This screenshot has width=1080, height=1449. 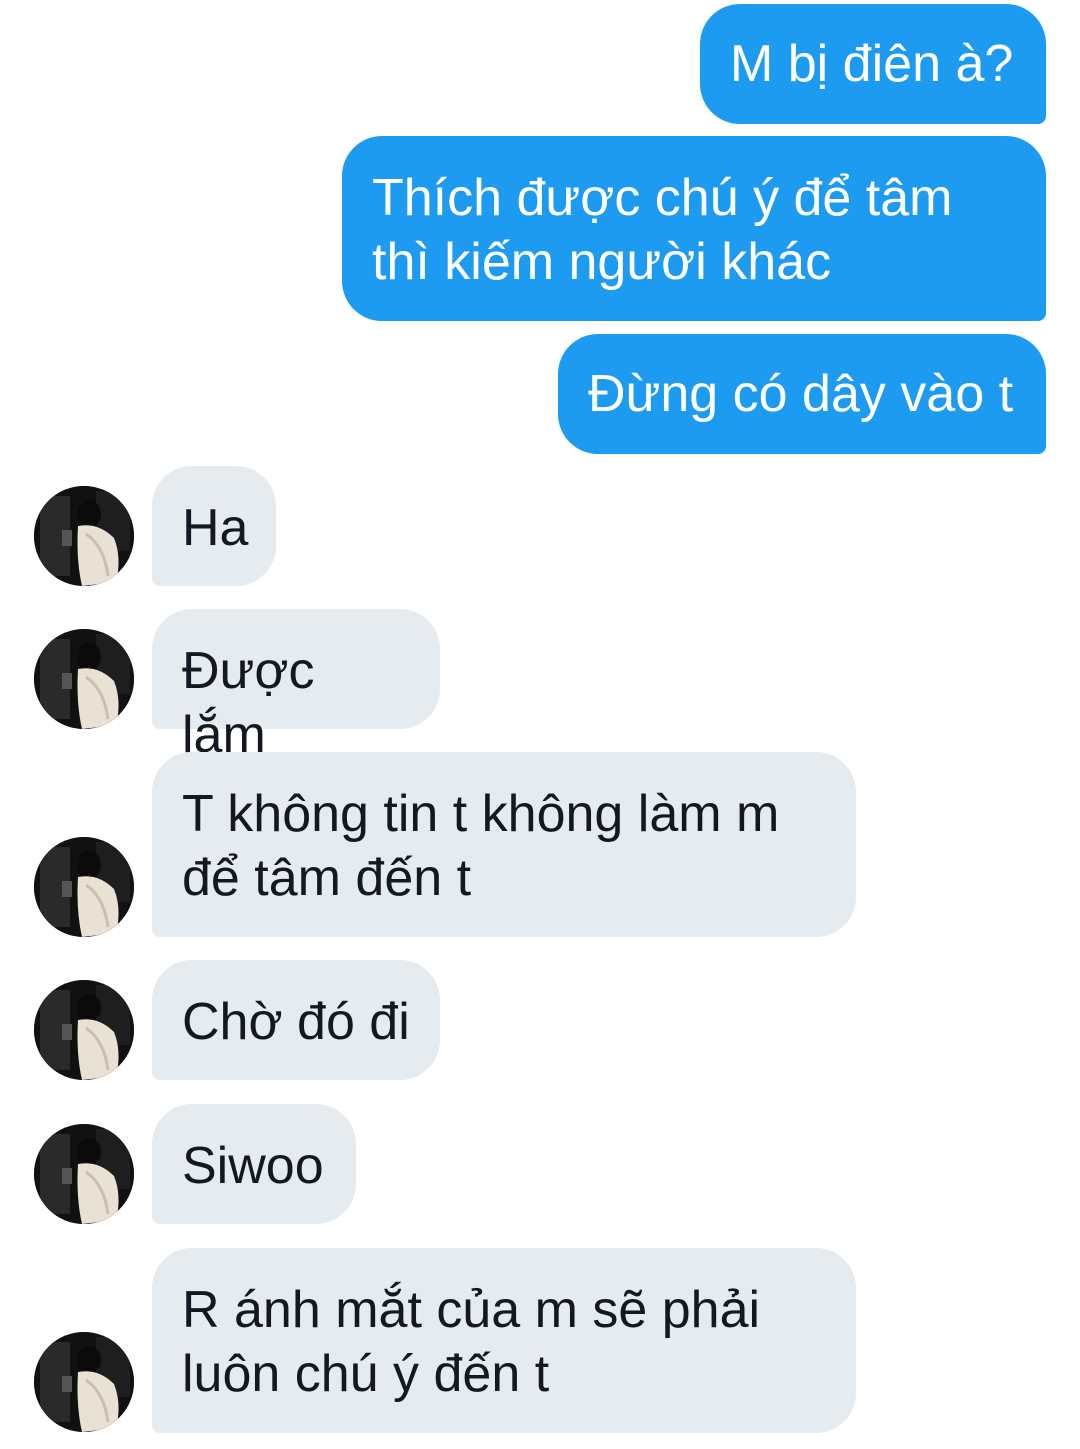 I want to click on received-message-bubble: T không tin t không làm m để tâm đến t, so click(x=504, y=844).